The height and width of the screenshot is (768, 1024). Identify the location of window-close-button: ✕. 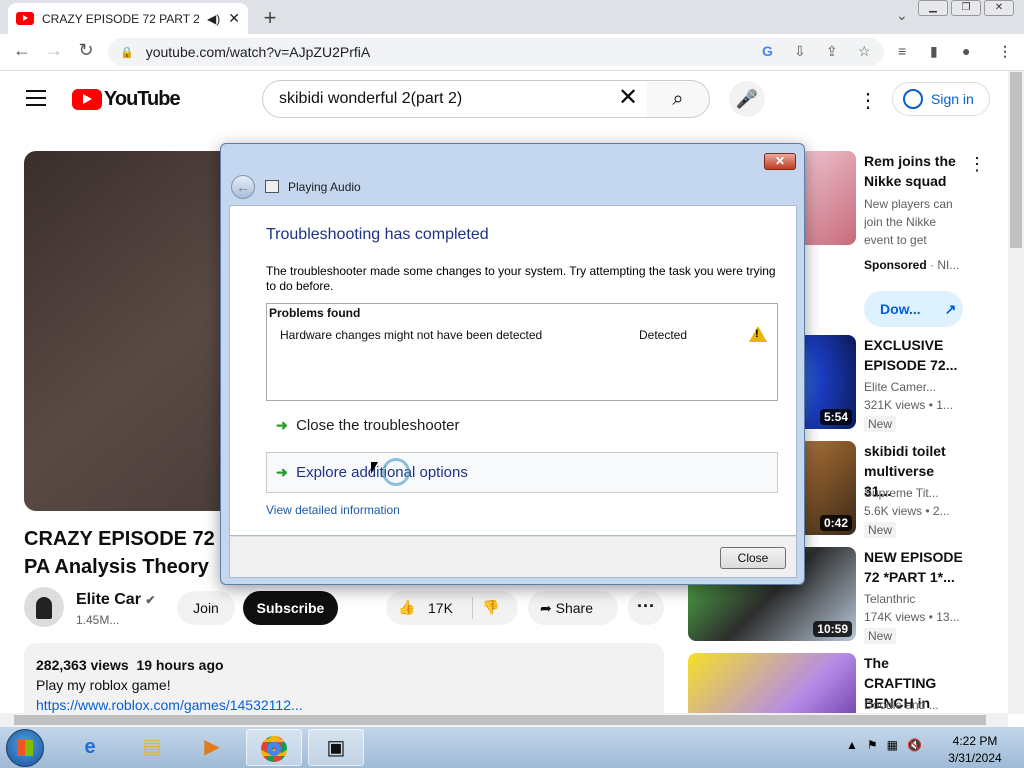
(999, 8).